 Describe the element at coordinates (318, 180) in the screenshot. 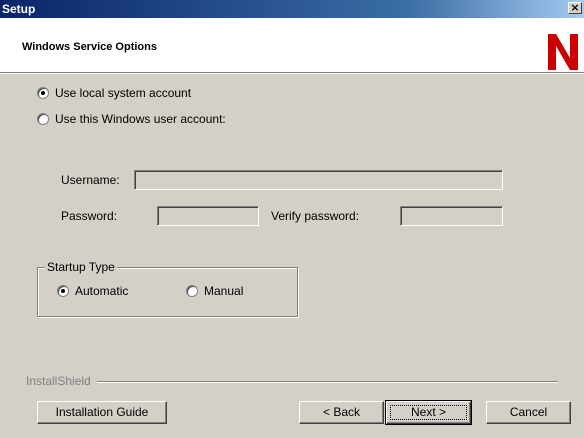

I see `username-field` at that location.